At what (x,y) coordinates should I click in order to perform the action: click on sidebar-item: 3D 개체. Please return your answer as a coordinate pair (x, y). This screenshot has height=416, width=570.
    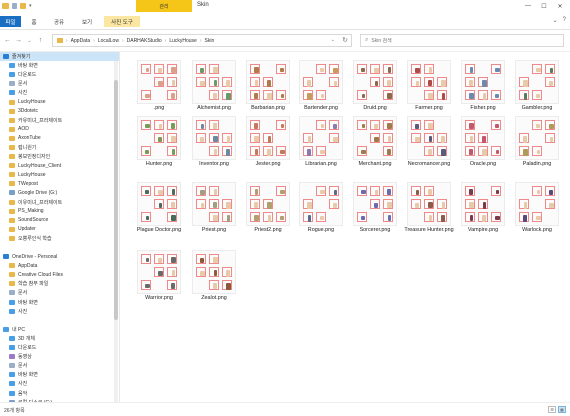
    Looking at the image, I should click on (59, 338).